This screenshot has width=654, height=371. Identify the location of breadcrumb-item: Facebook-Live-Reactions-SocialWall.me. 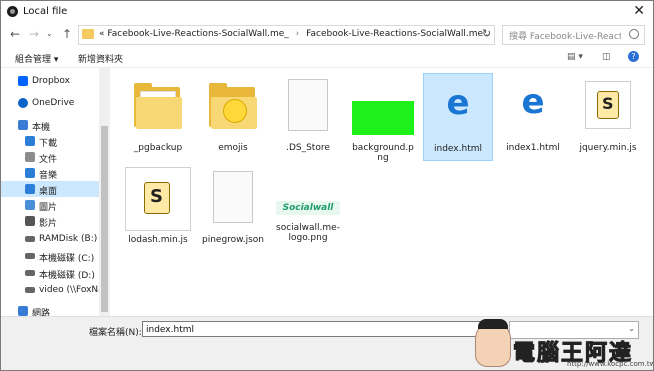
(394, 34).